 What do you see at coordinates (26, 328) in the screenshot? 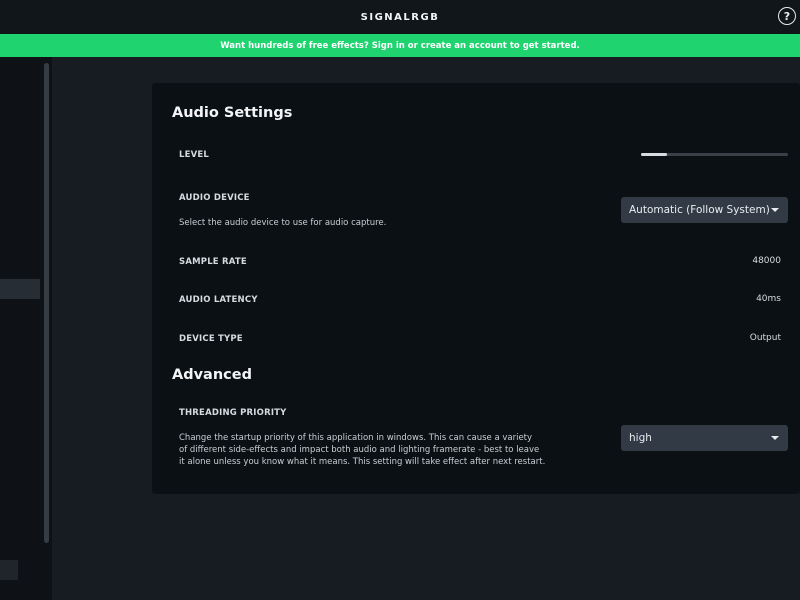
I see `sidebar` at bounding box center [26, 328].